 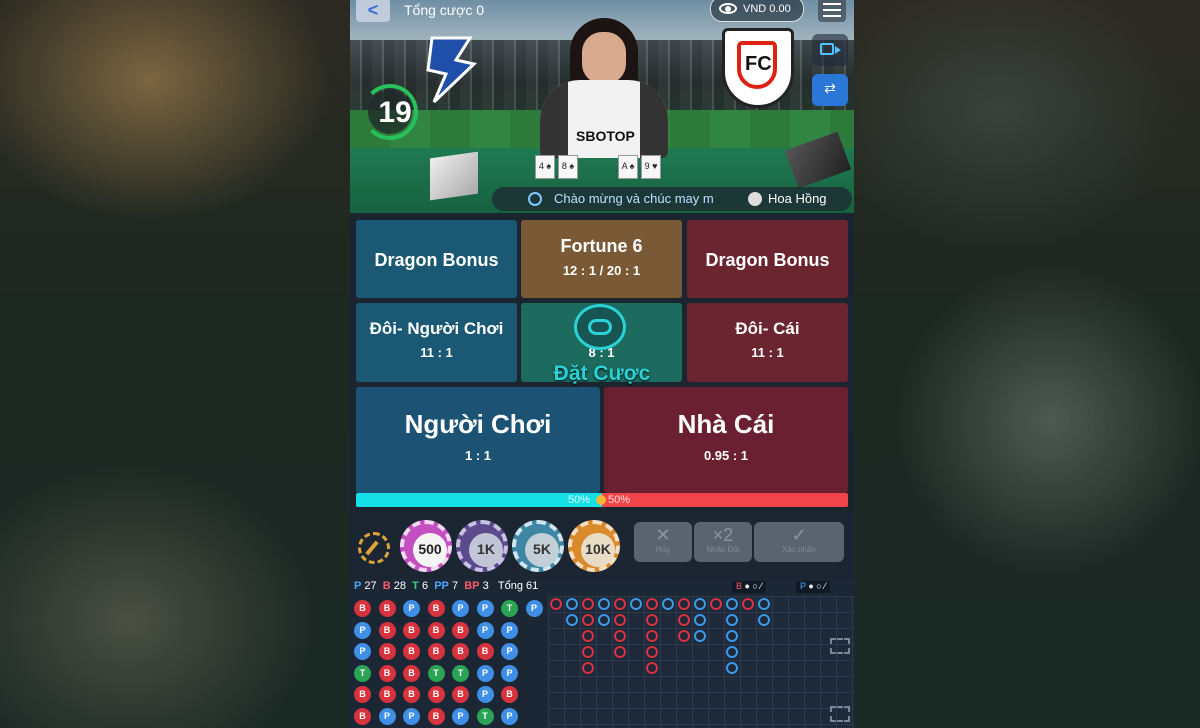 What do you see at coordinates (601, 259) in the screenshot?
I see `bet-fortune-6: Fortune 6 12 : 1 / 20 : 1` at bounding box center [601, 259].